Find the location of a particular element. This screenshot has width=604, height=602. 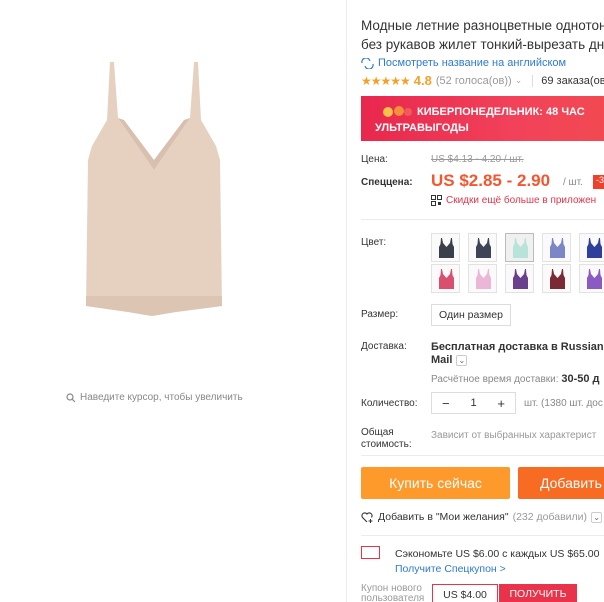

add-to-cart-button: Добавить is located at coordinates (561, 483).